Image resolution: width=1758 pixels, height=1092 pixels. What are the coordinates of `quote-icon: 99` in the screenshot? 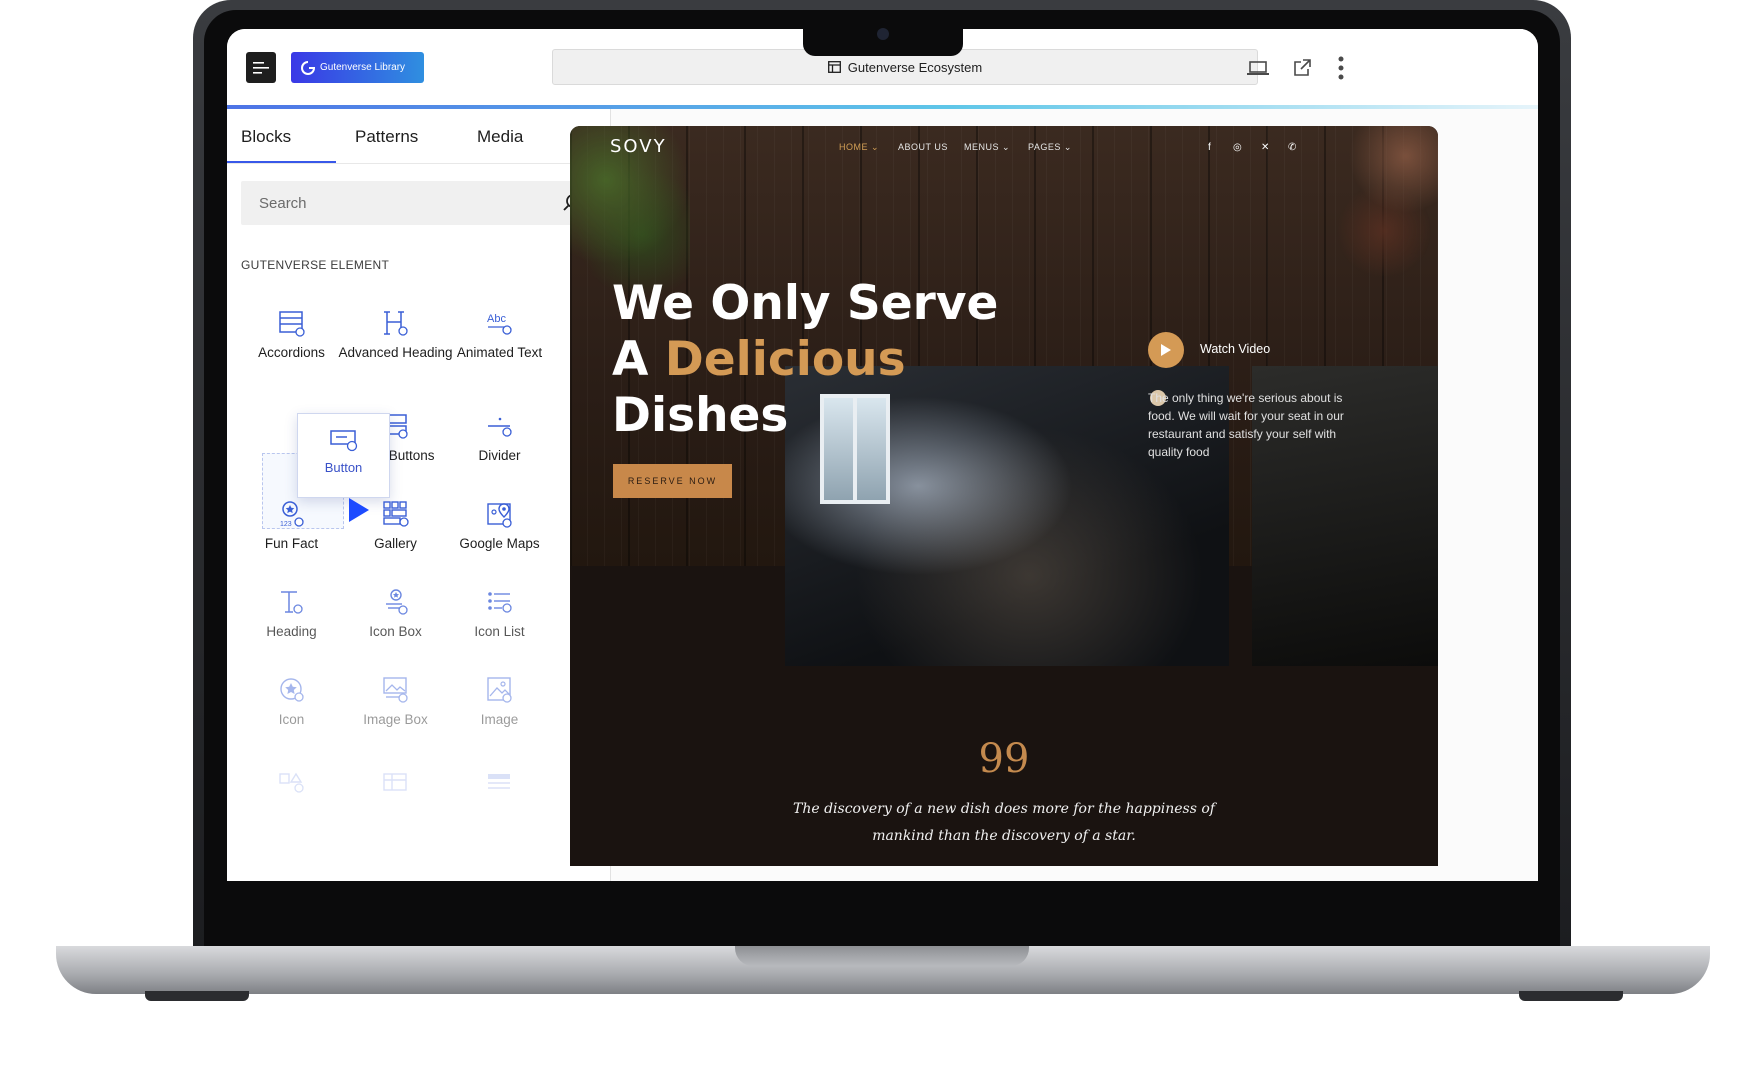 It's located at (1004, 759).